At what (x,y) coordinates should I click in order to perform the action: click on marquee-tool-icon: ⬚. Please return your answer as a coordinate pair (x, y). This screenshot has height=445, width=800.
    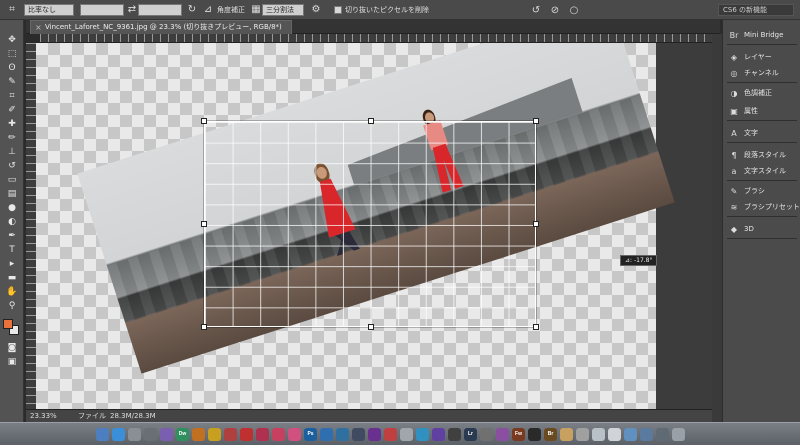
    Looking at the image, I should click on (12, 54).